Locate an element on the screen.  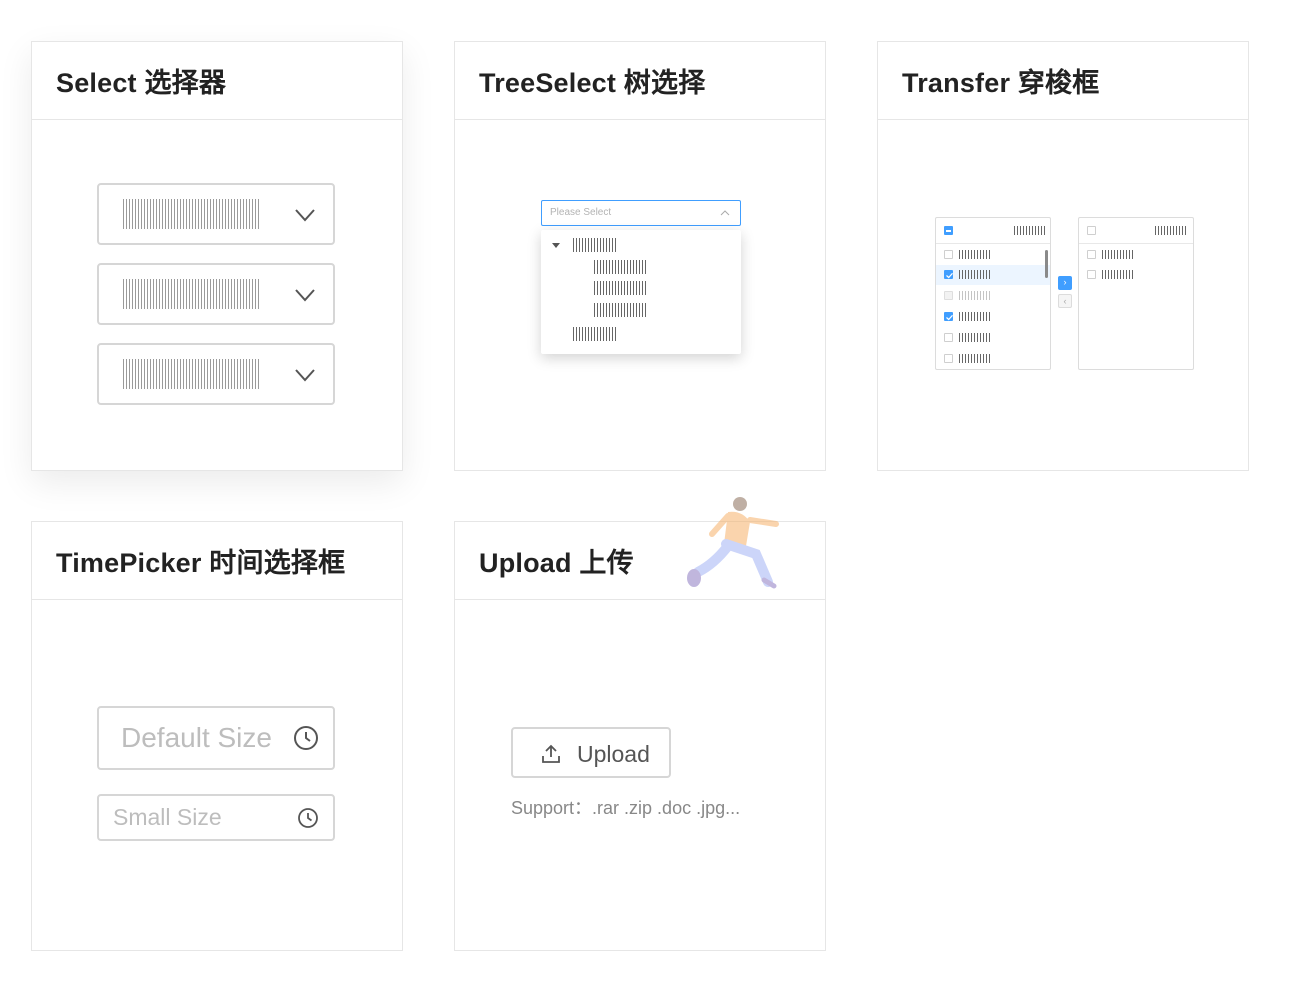
select-card-body is located at coordinates (217, 295).